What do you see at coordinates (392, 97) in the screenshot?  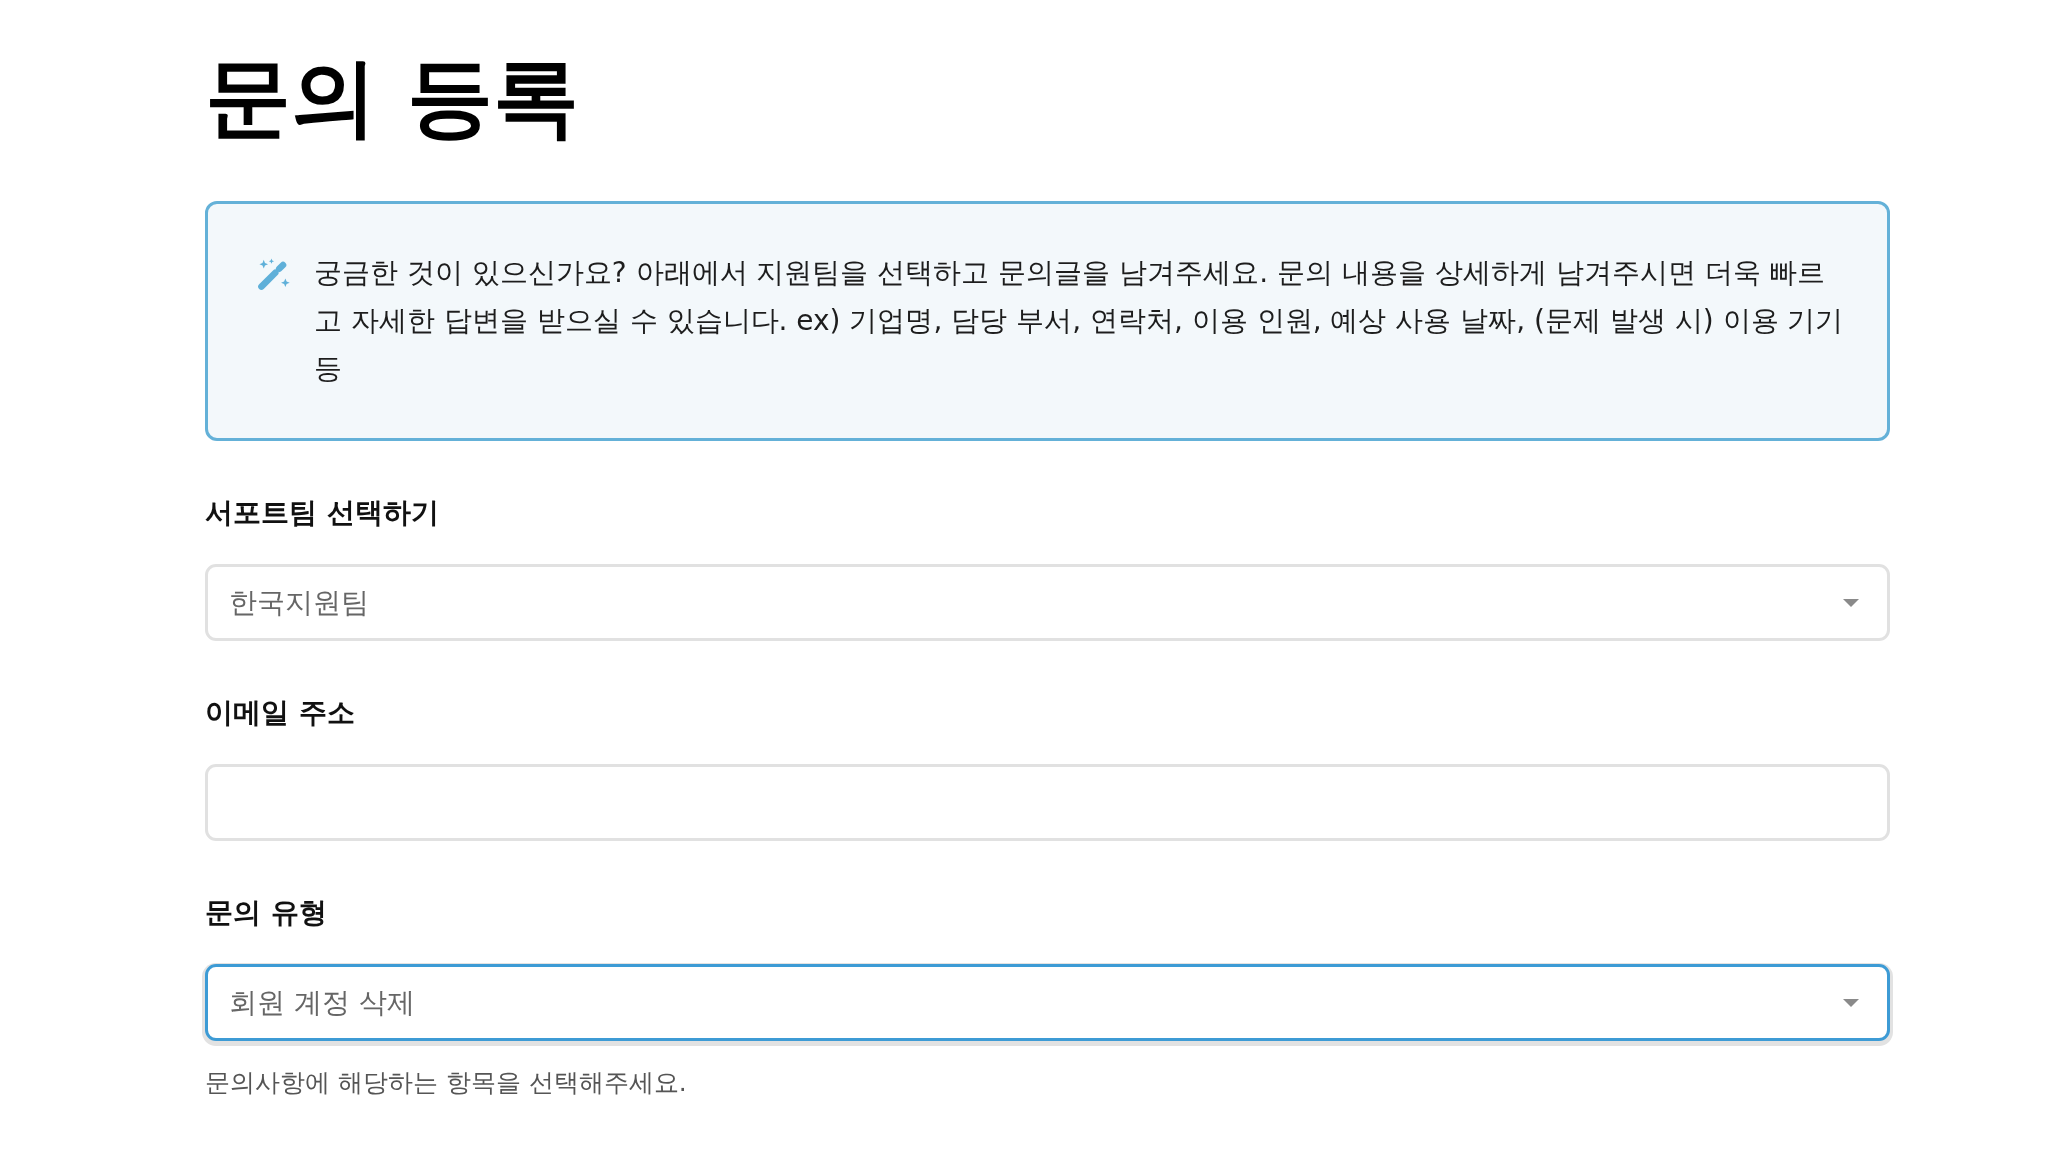 I see `page-title: 문의 등록` at bounding box center [392, 97].